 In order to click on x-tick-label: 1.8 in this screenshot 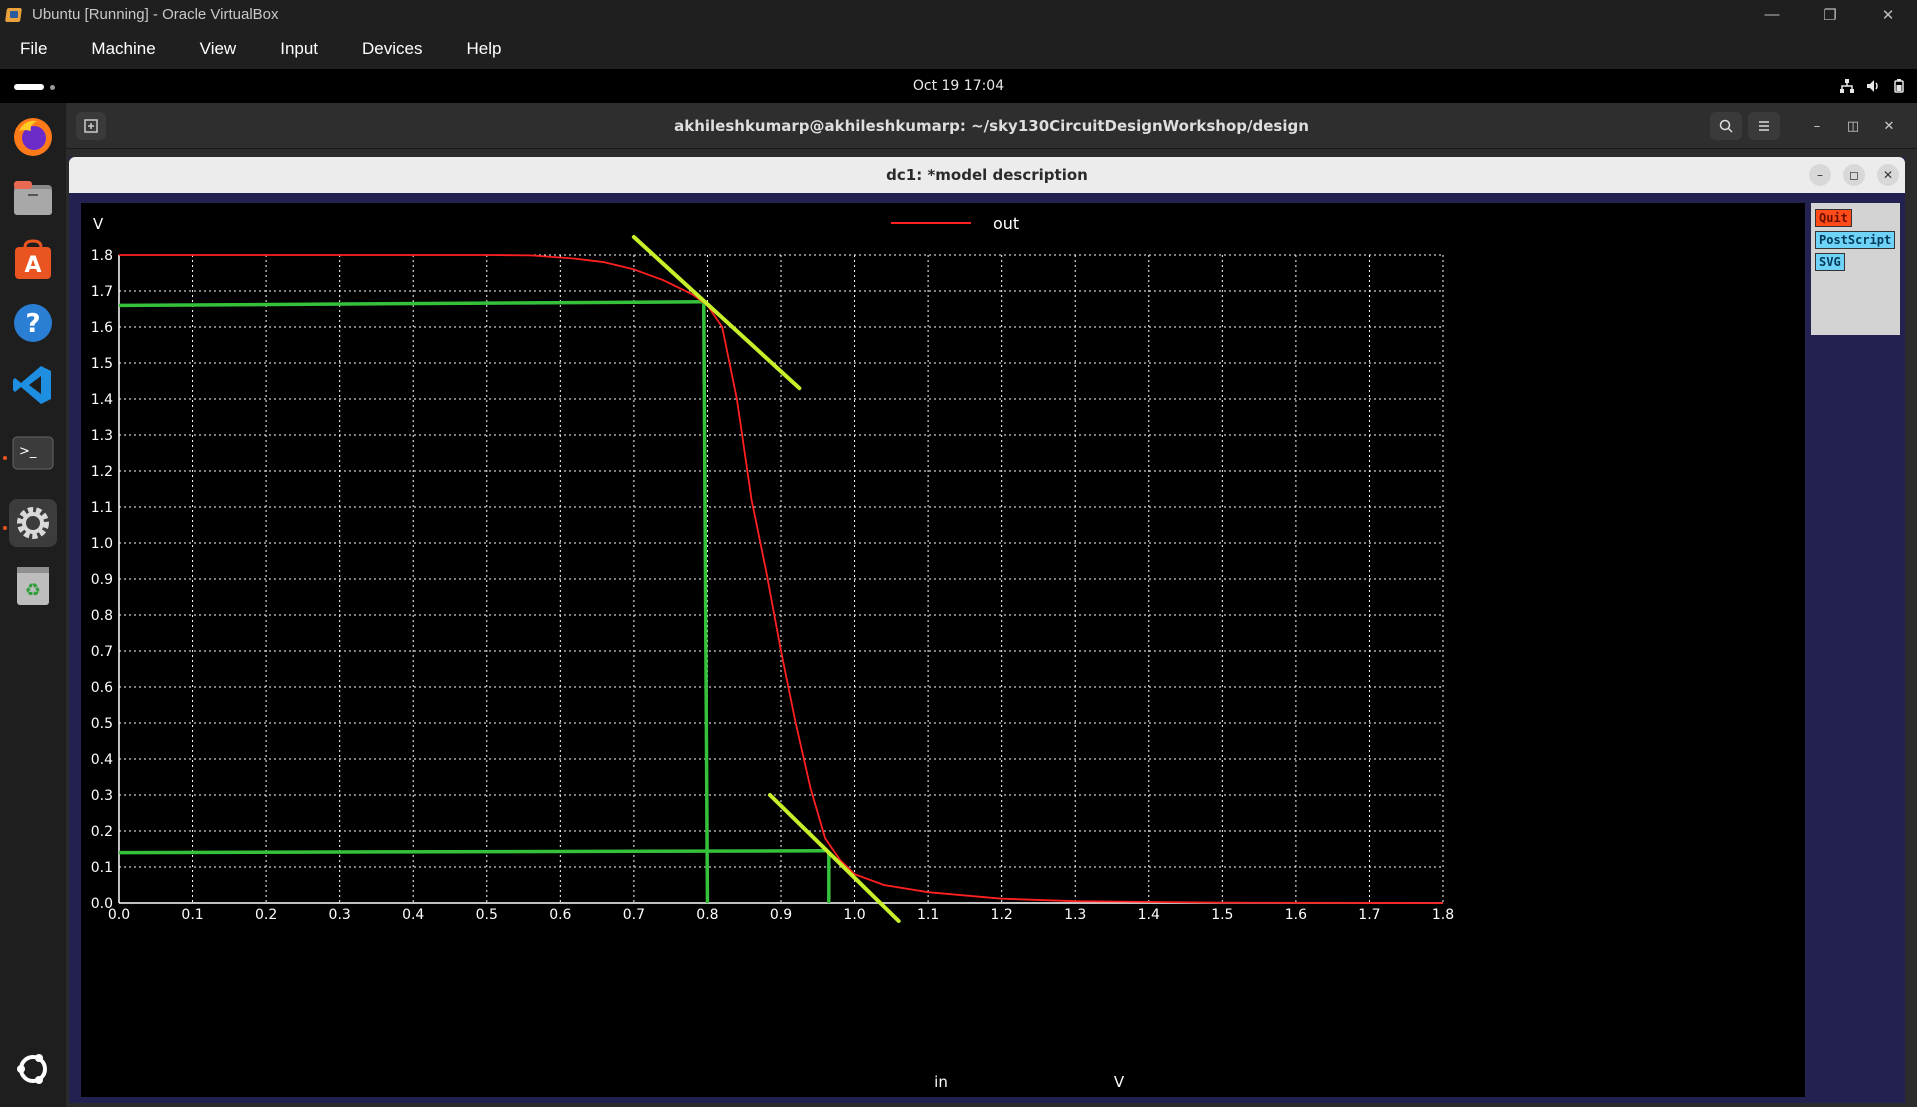, I will do `click(1443, 915)`.